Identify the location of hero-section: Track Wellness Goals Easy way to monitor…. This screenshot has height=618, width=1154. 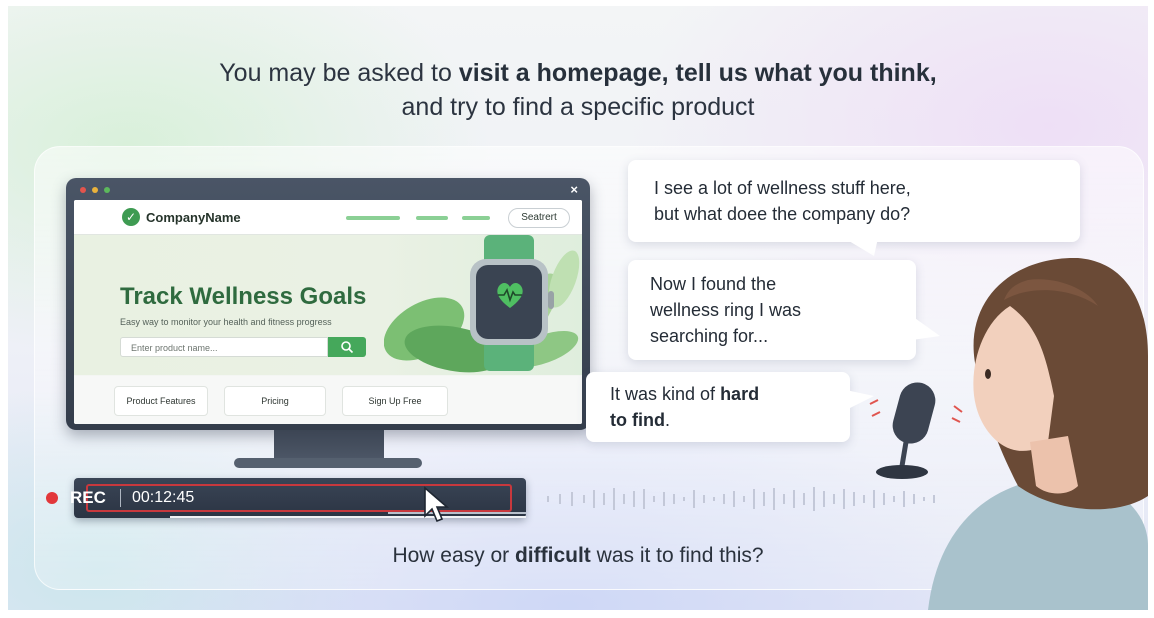
(328, 305).